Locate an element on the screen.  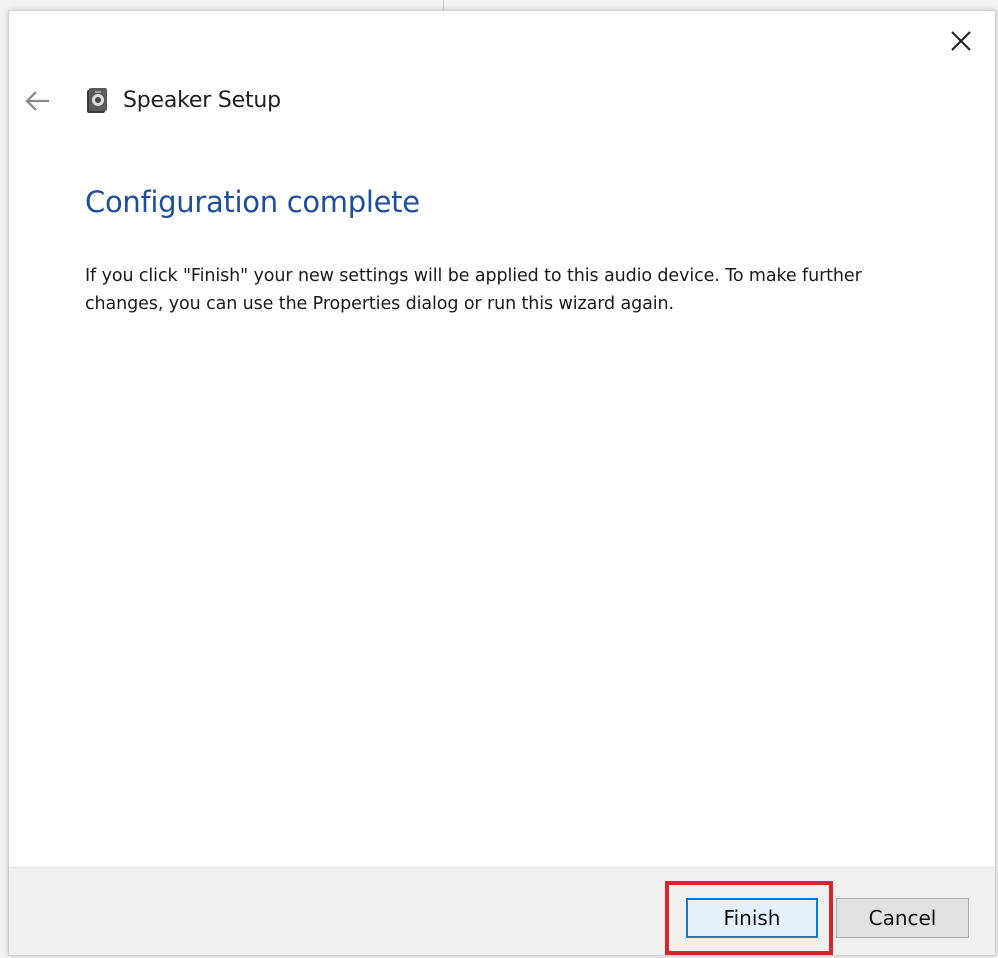
finish-button: Finish is located at coordinates (752, 918).